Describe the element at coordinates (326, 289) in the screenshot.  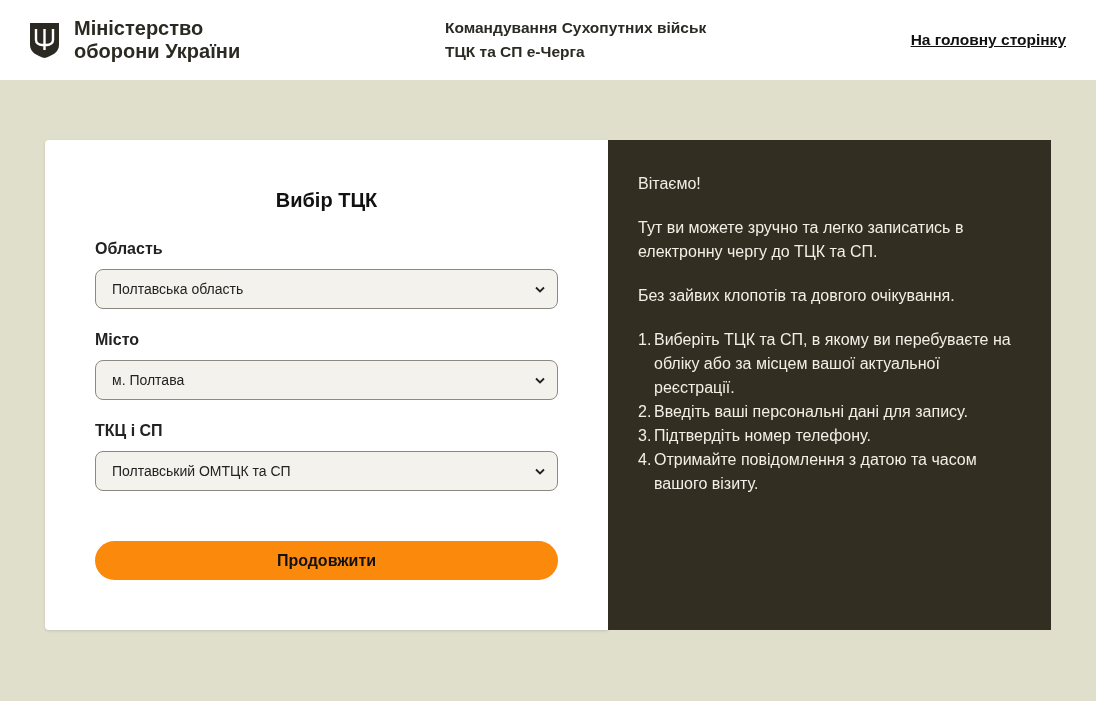
I see `select-field: Полтавська область` at that location.